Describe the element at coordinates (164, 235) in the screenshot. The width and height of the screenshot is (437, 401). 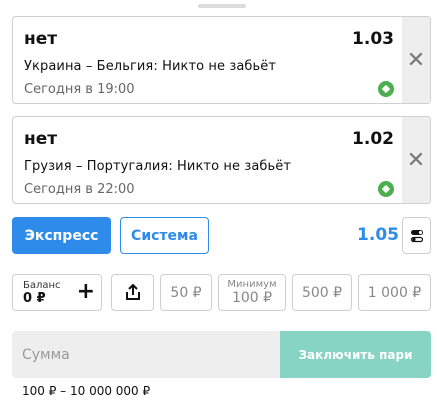
I see `system-button: Система` at that location.